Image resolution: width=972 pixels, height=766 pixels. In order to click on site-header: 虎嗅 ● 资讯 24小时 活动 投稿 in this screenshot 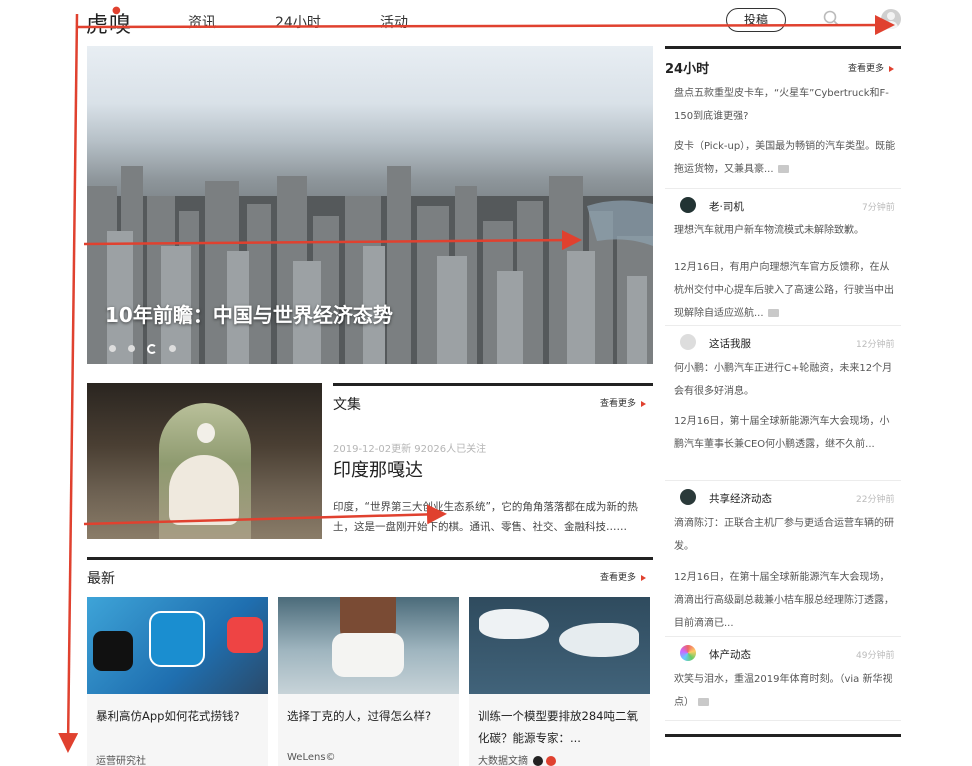, I will do `click(486, 20)`.